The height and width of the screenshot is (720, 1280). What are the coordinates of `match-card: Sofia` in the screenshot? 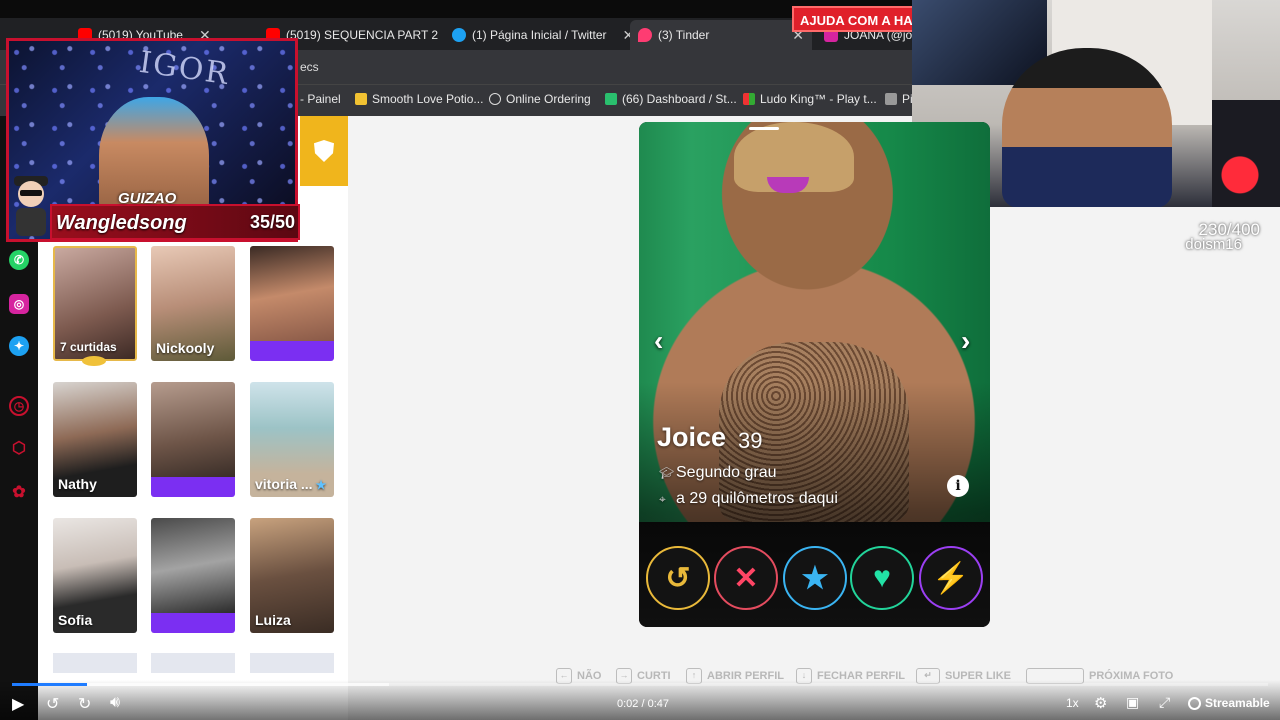 It's located at (95, 575).